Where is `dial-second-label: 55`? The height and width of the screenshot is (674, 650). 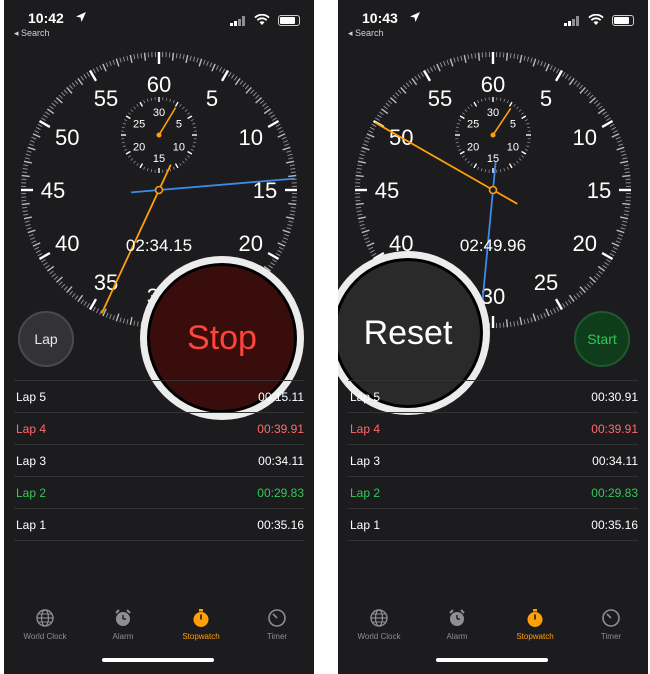 dial-second-label: 55 is located at coordinates (440, 98).